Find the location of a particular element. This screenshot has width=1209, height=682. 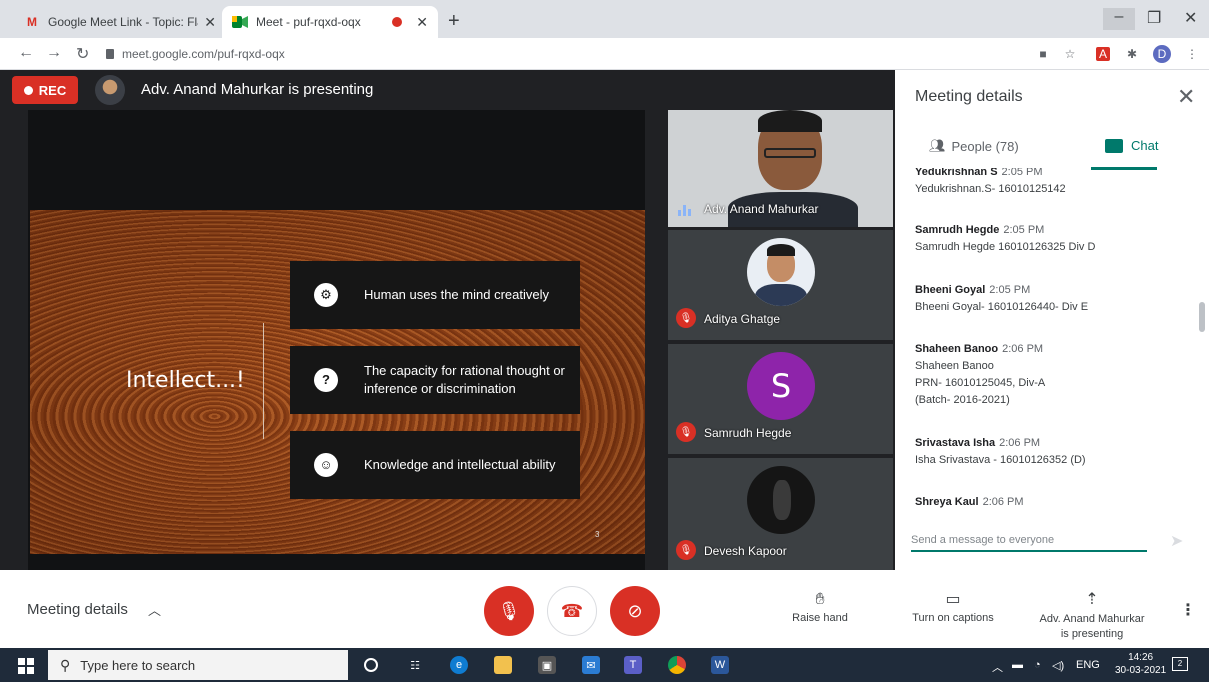

chat-input: Send a message to everyone is located at coordinates (1029, 541).